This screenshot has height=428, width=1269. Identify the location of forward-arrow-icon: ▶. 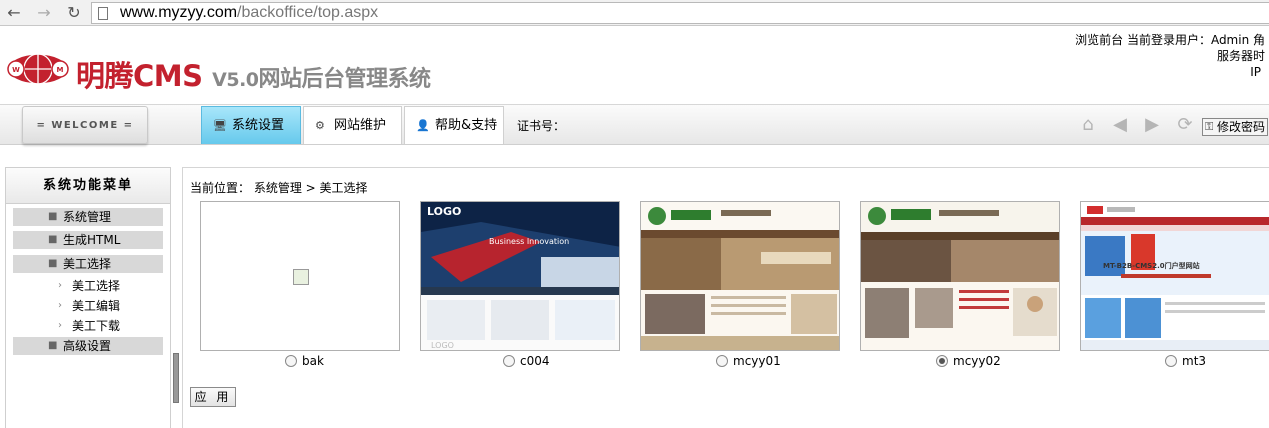
(1152, 125).